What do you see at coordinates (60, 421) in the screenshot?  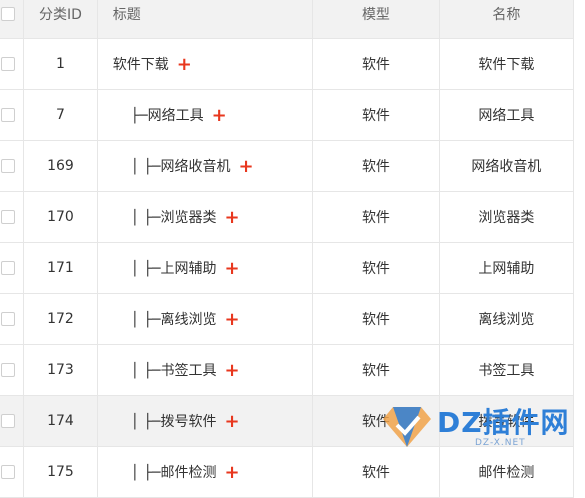 I see `row-id: 174` at bounding box center [60, 421].